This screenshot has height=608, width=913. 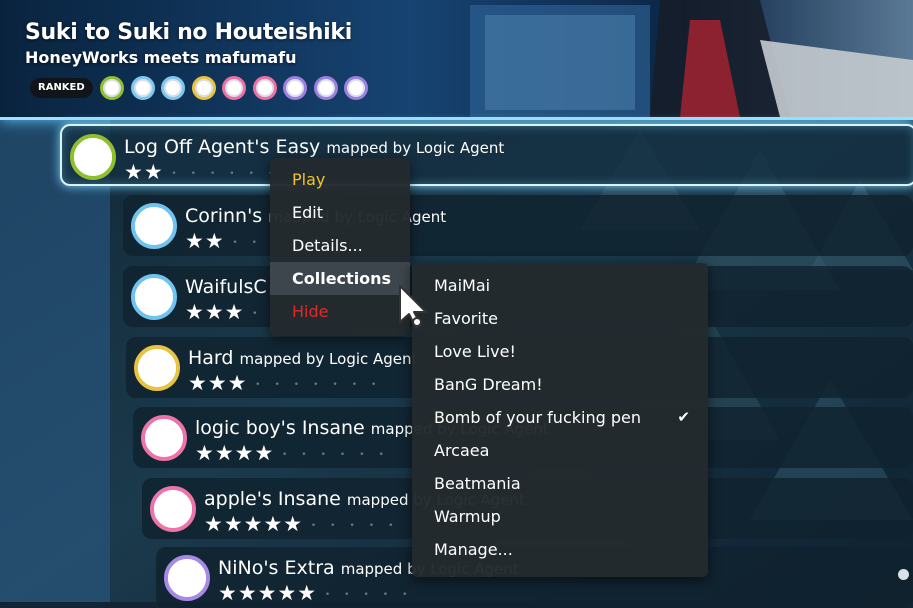 I want to click on difficulty-title: Log Off Agent's Easy, so click(x=222, y=147).